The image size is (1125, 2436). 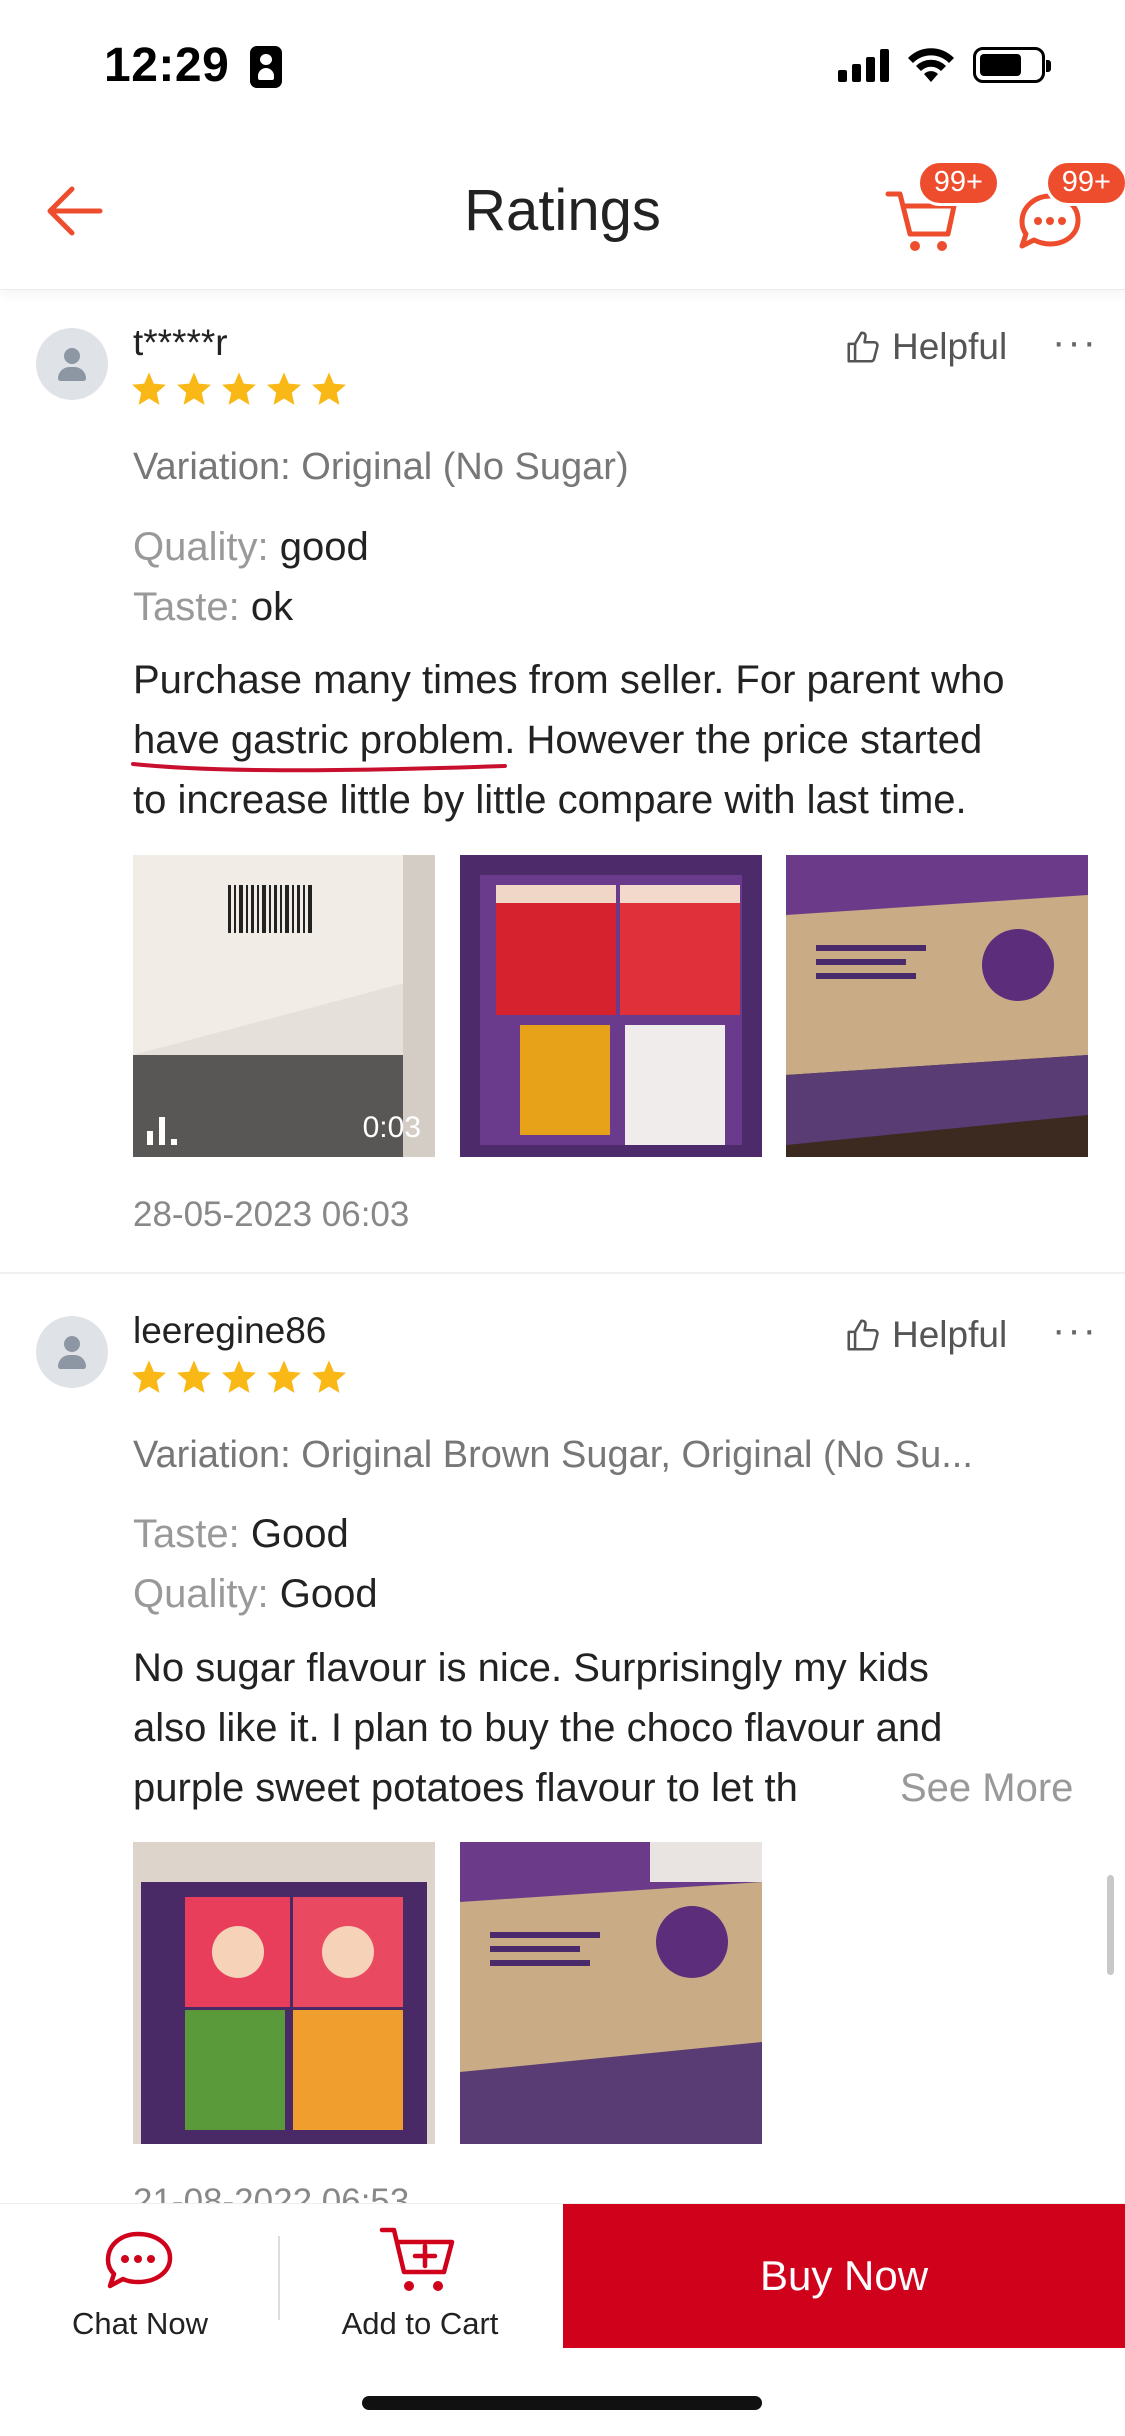 I want to click on review-timestamp: 28-05-2023 06:03, so click(x=271, y=1214).